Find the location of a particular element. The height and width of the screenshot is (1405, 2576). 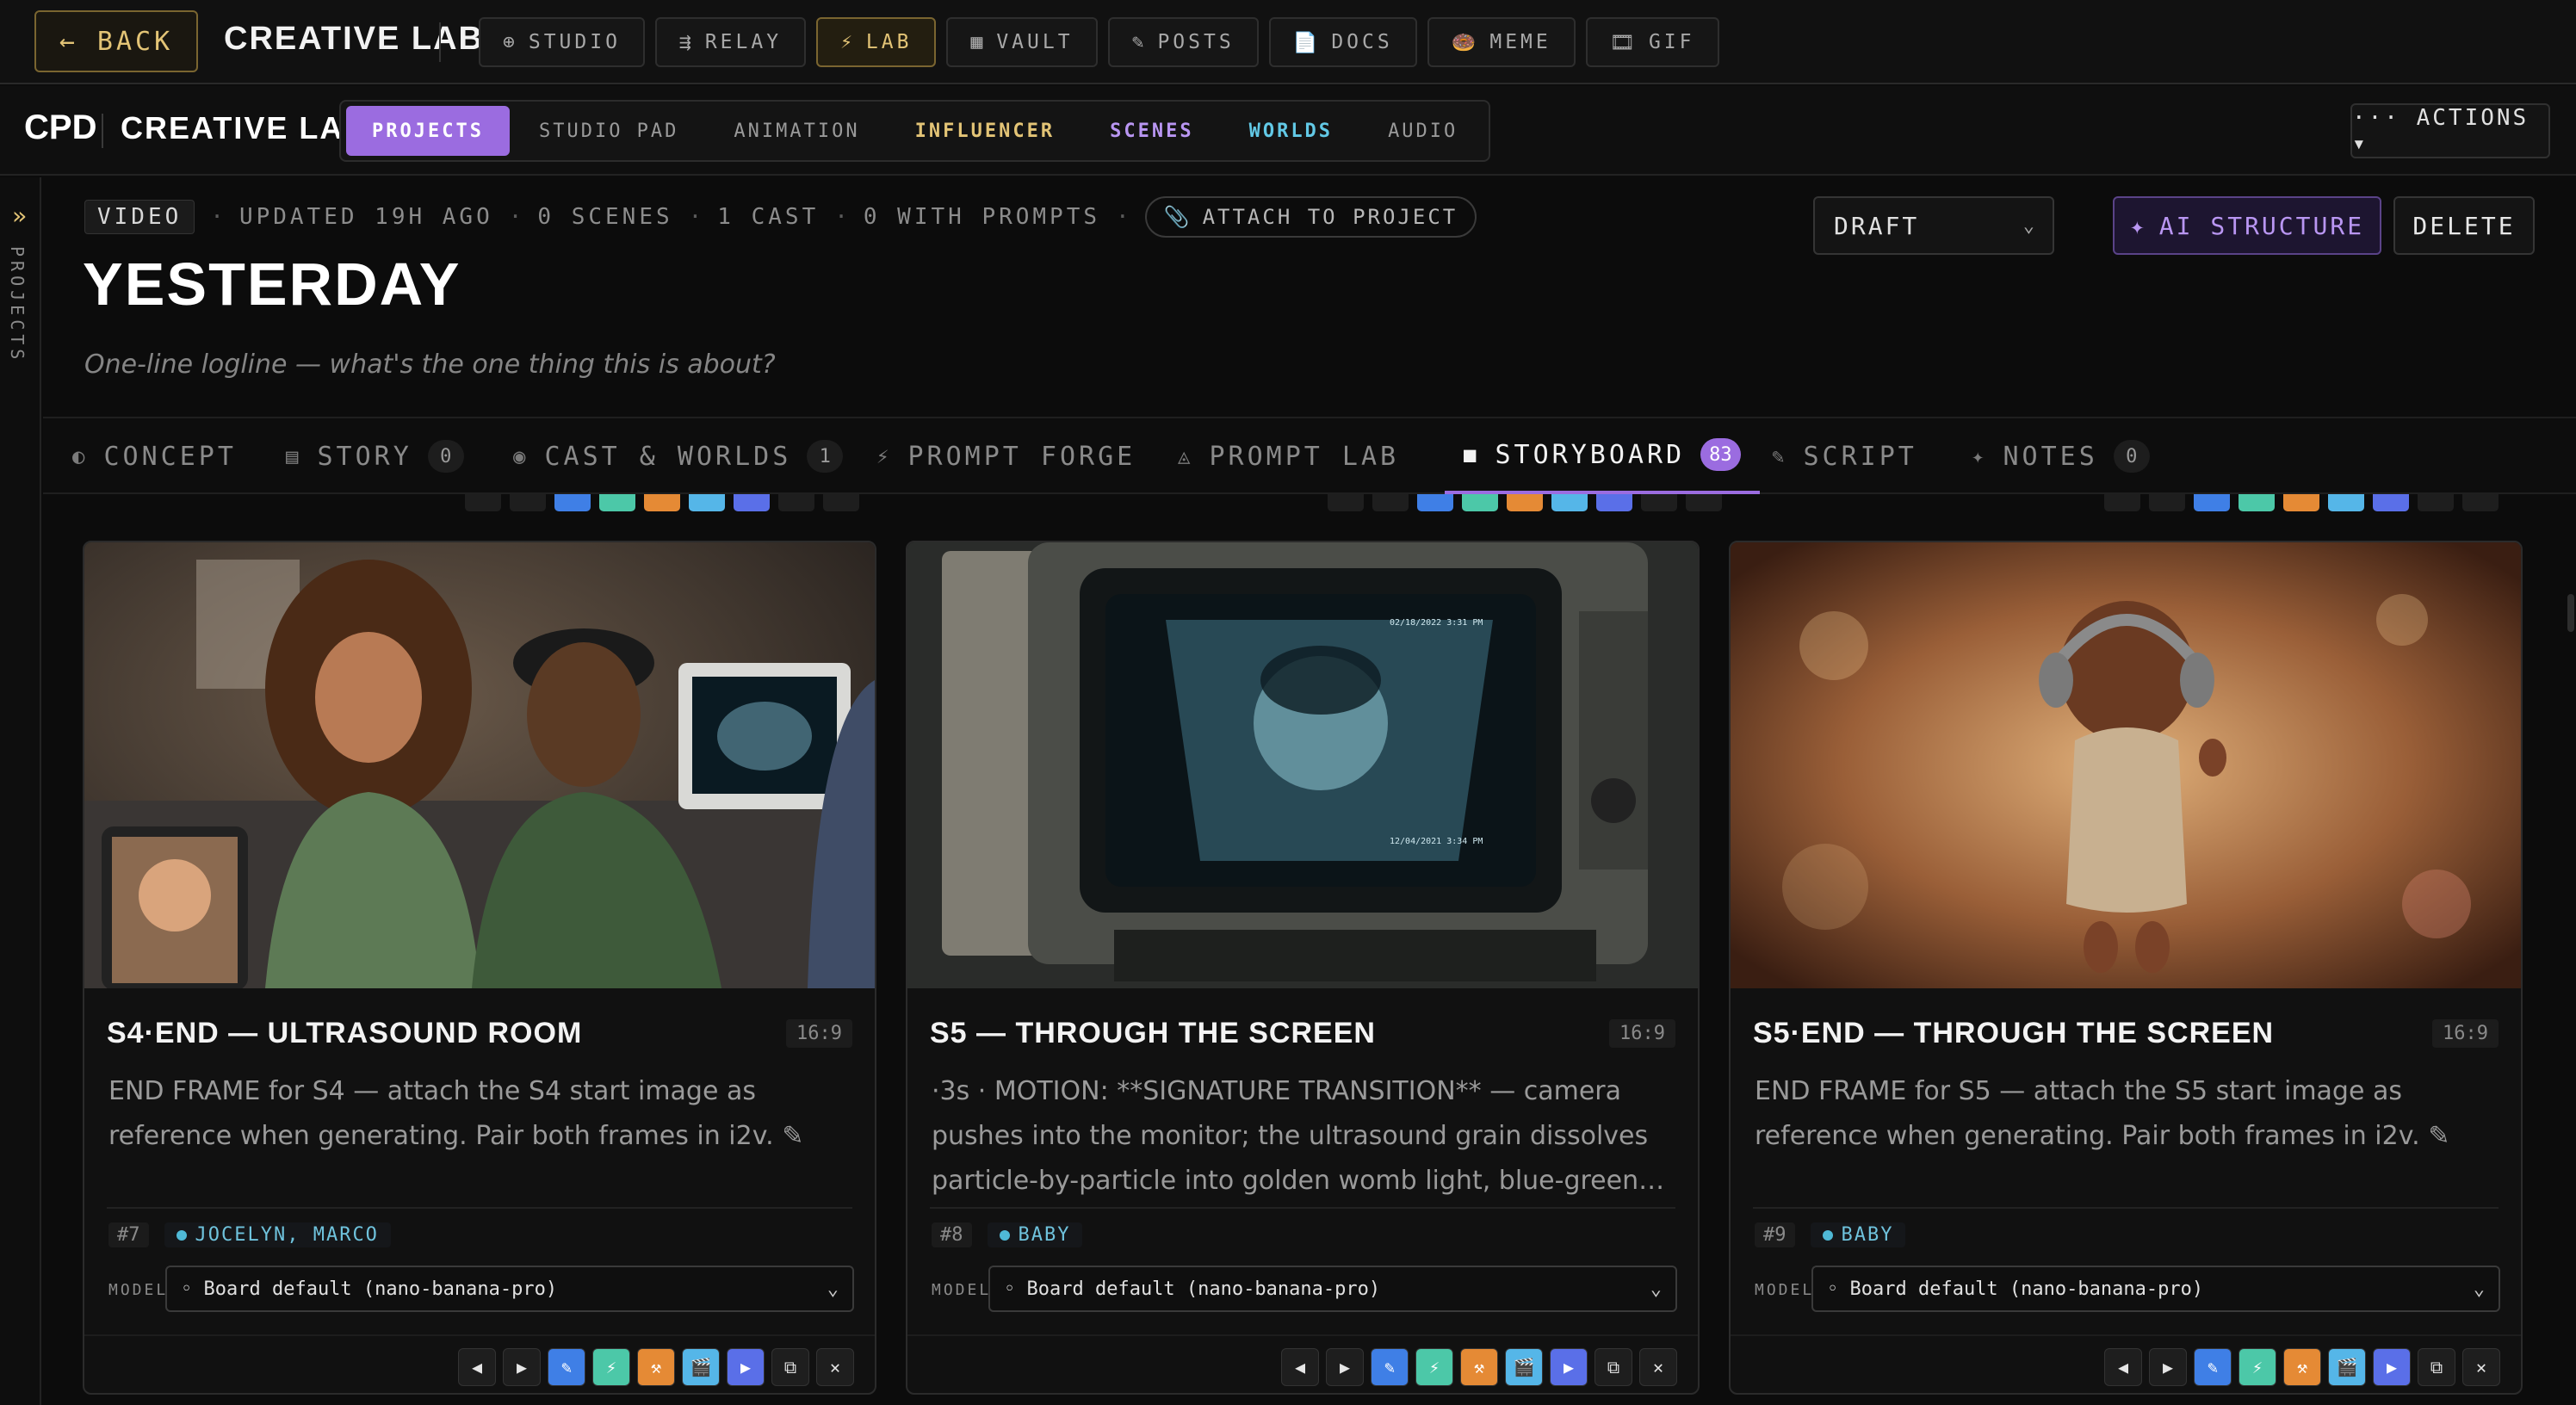

back-button: ← BACK is located at coordinates (116, 41).